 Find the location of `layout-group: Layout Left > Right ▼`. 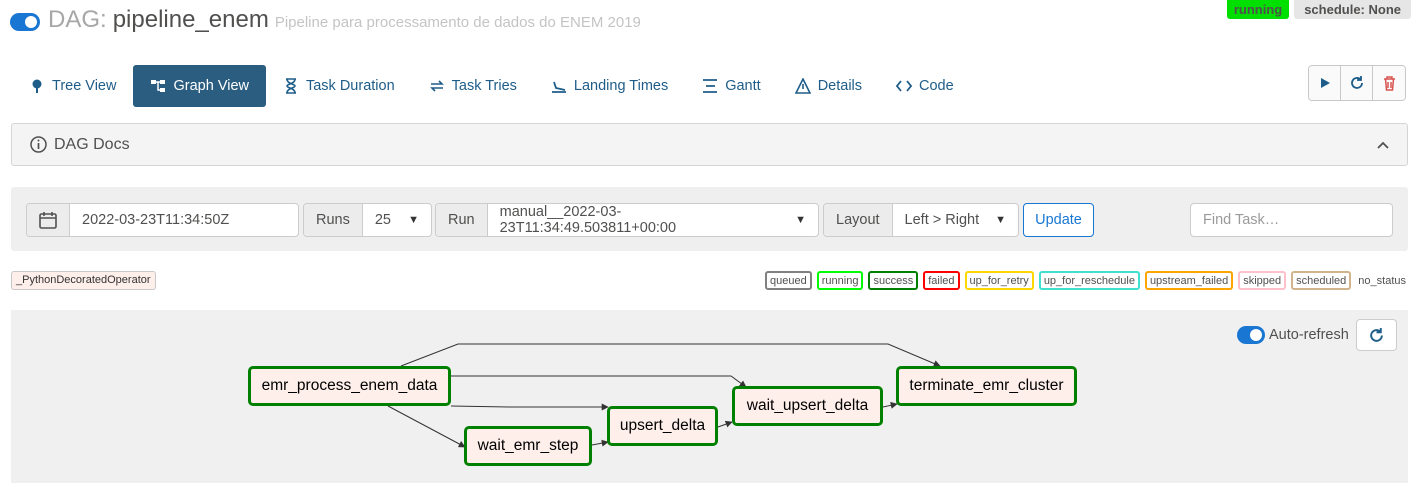

layout-group: Layout Left > Right ▼ is located at coordinates (921, 220).